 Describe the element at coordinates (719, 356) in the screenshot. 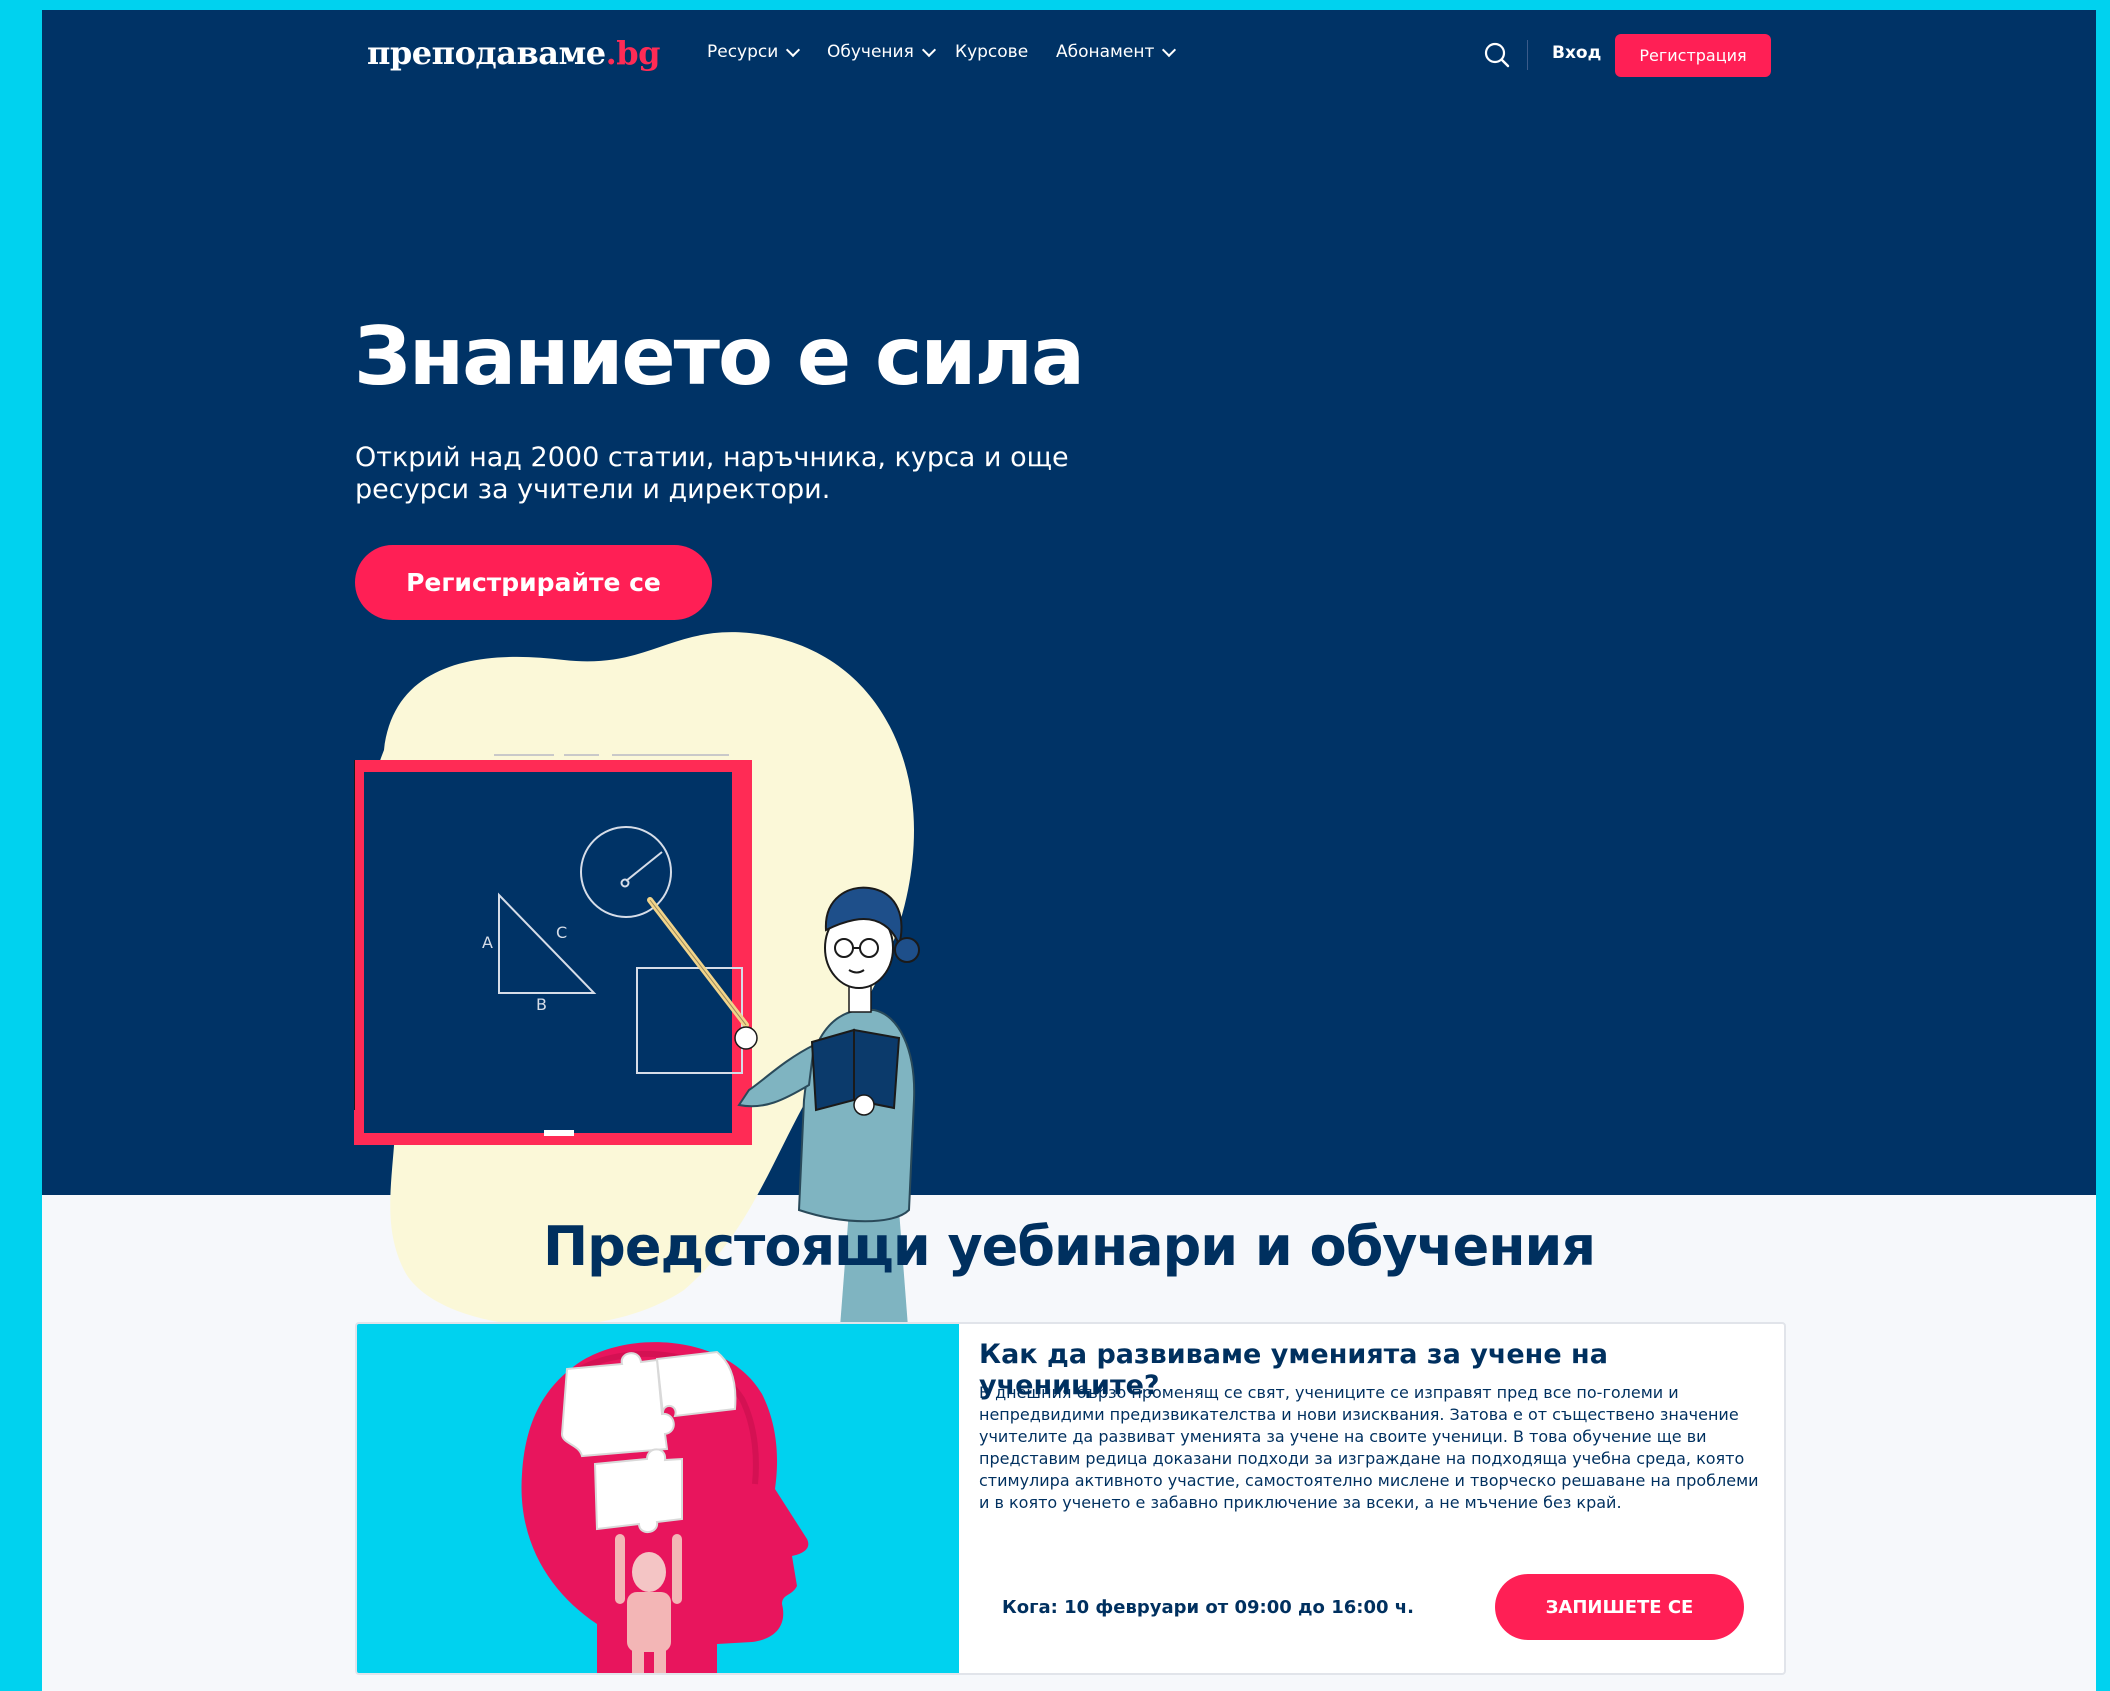

I see `hero-title: Знанието е сила` at that location.